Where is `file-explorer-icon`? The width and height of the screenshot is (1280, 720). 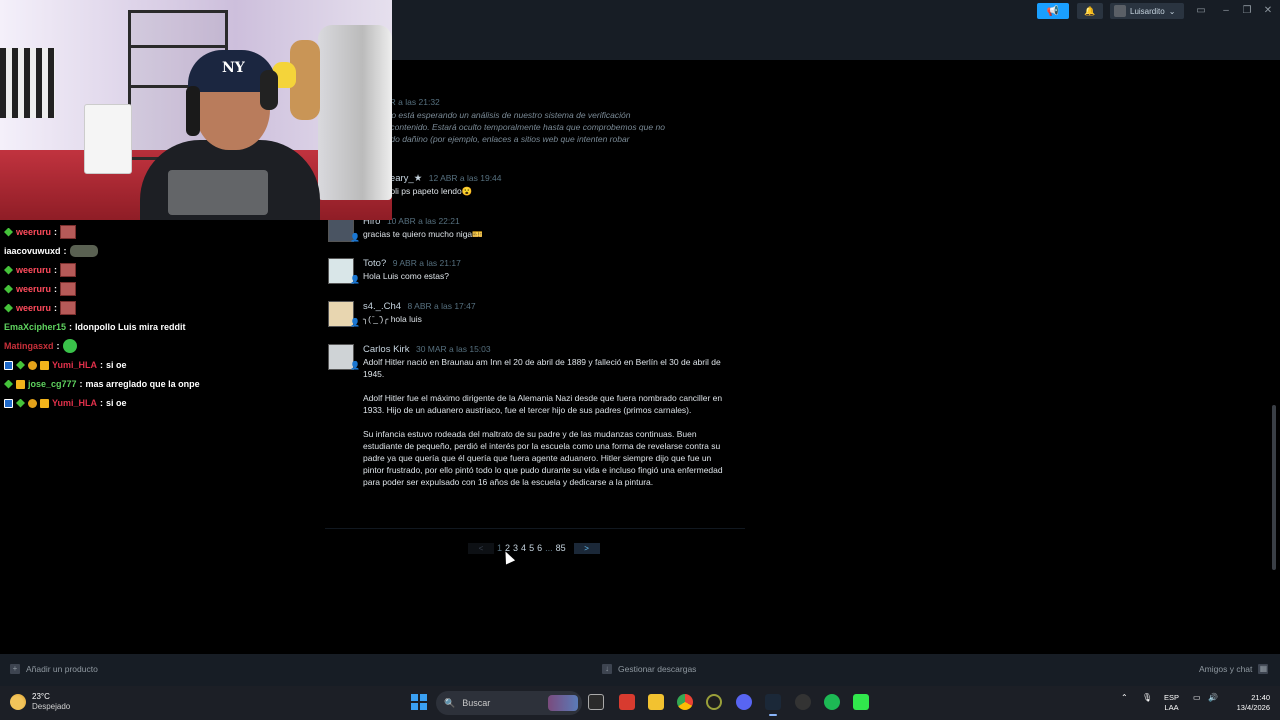 file-explorer-icon is located at coordinates (656, 702).